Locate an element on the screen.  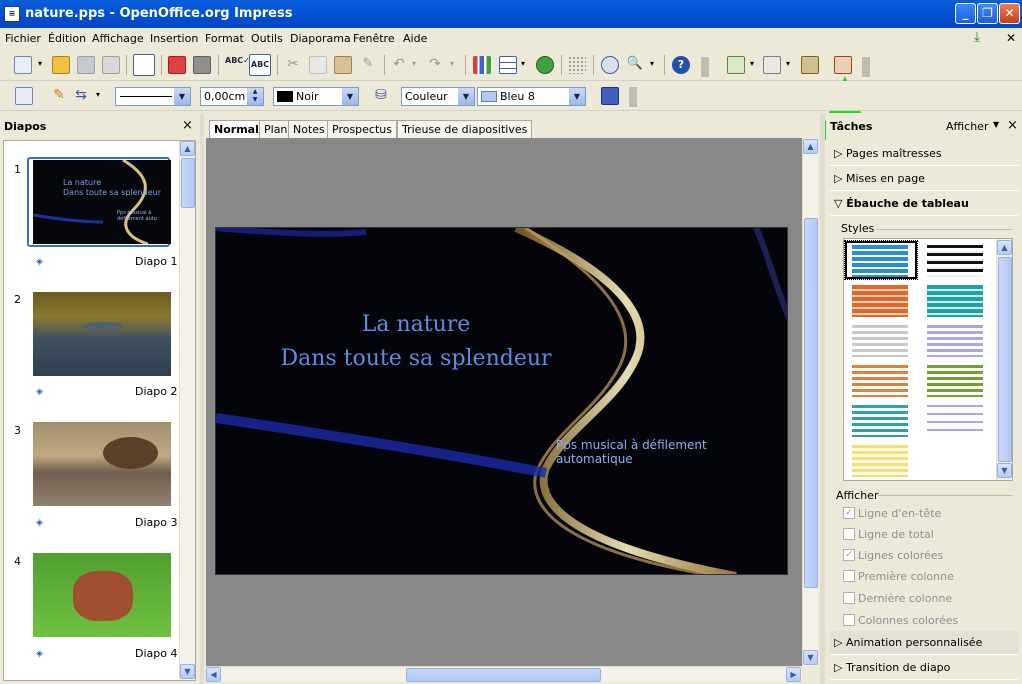
styles-scrollbar: ▲ ▼ is located at coordinates (1004, 359).